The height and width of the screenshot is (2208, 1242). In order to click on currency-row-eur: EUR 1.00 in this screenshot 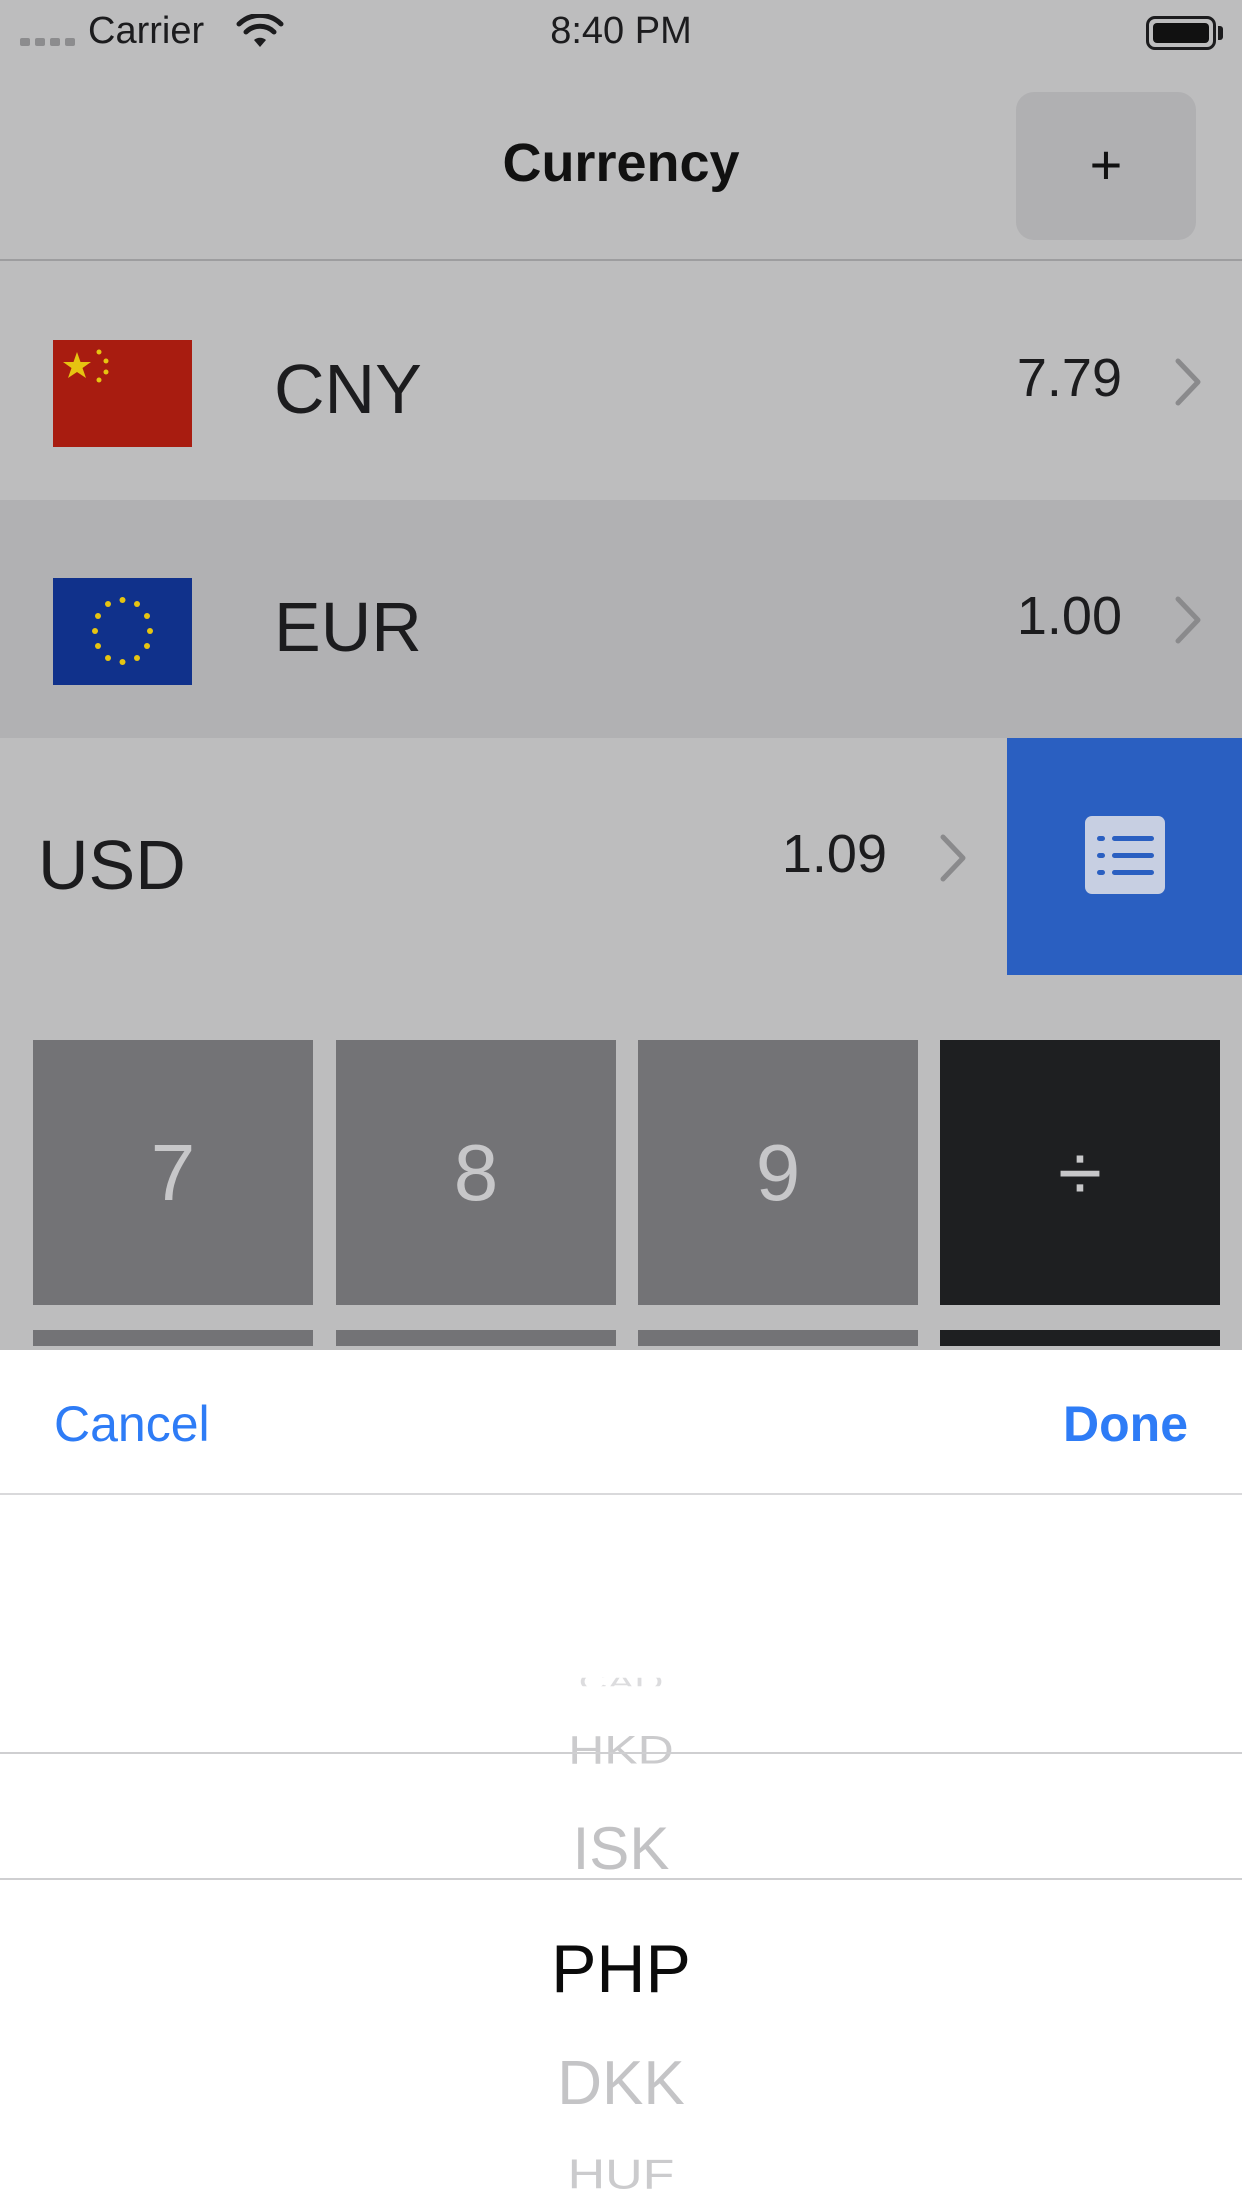, I will do `click(621, 619)`.